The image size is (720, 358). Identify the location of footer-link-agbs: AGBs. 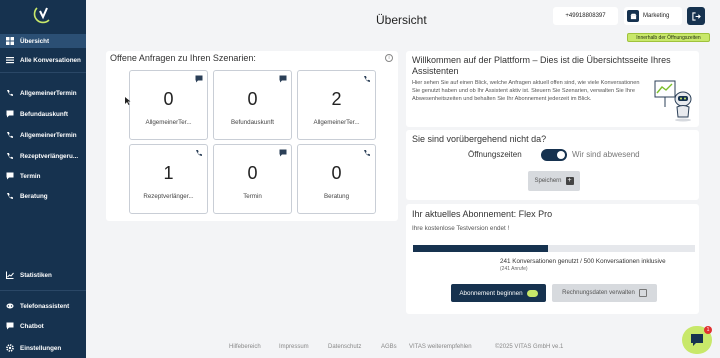
(389, 347).